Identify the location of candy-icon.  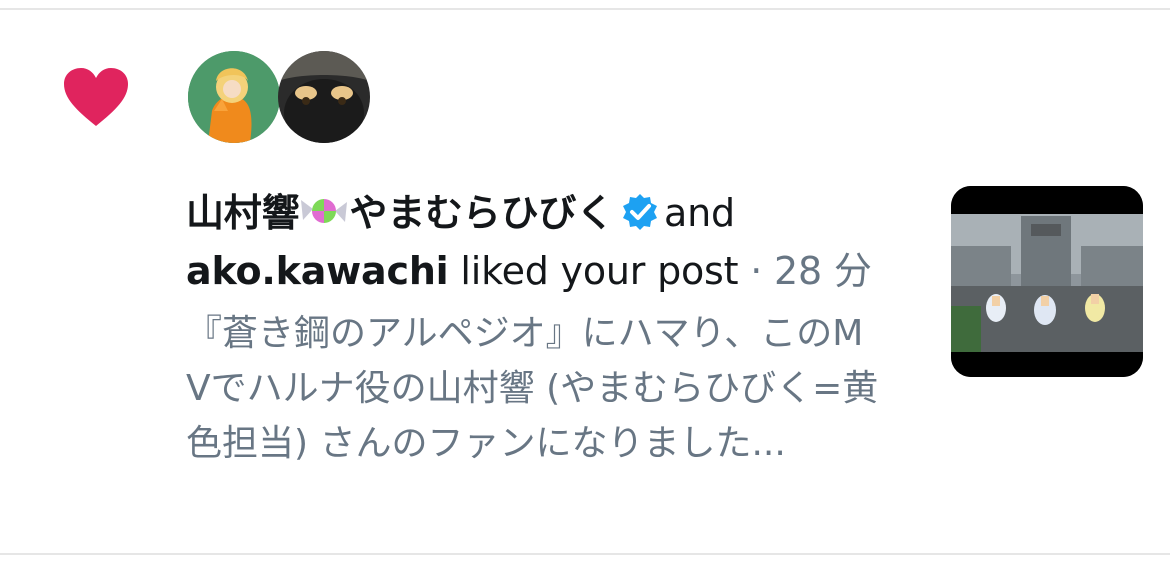
(324, 211).